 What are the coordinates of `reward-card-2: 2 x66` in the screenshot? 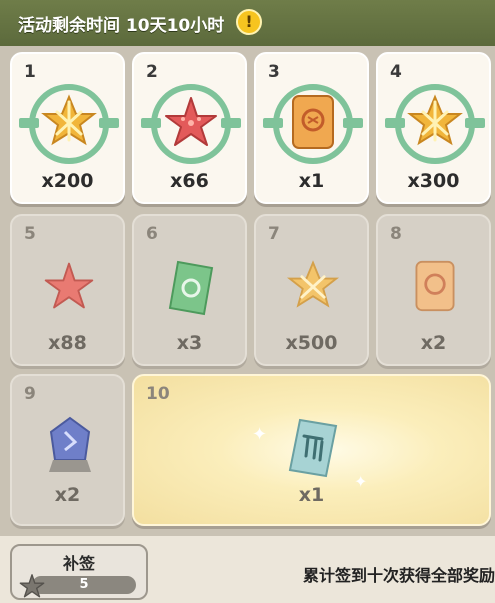 It's located at (189, 128).